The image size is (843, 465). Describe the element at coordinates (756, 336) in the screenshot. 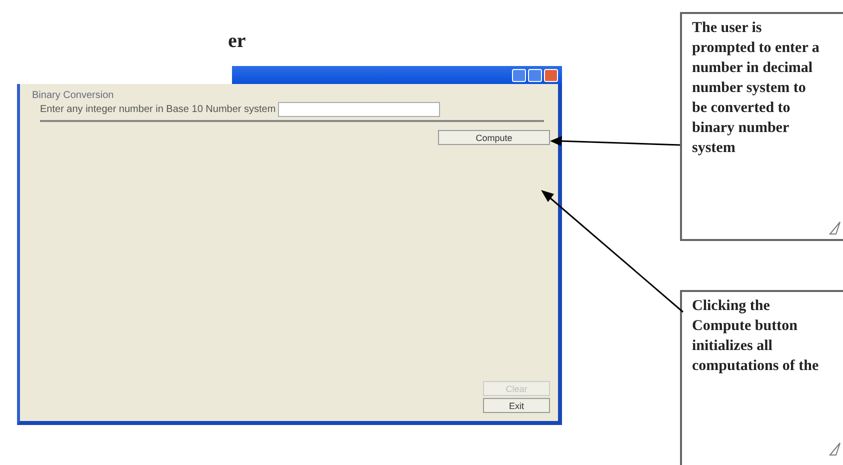

I see `callout-text: Clicking the Compute button initializes all computations of the` at that location.